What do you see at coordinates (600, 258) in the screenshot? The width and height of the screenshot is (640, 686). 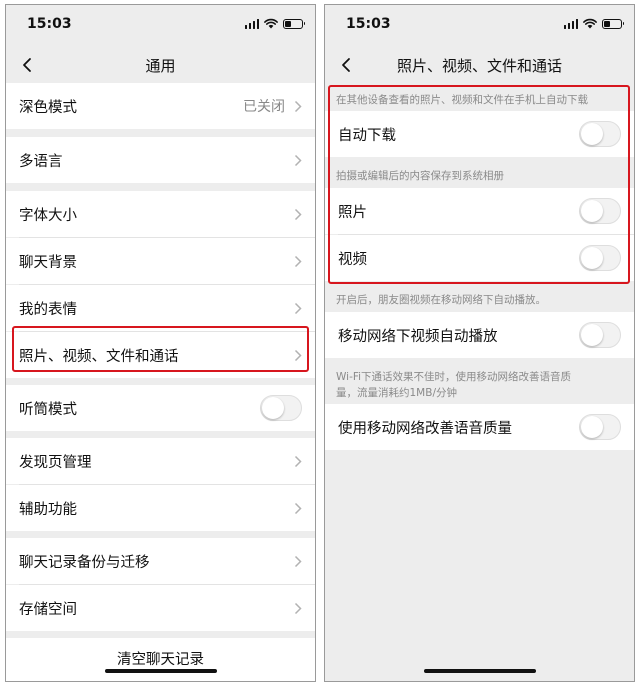 I see `videos-toggle` at bounding box center [600, 258].